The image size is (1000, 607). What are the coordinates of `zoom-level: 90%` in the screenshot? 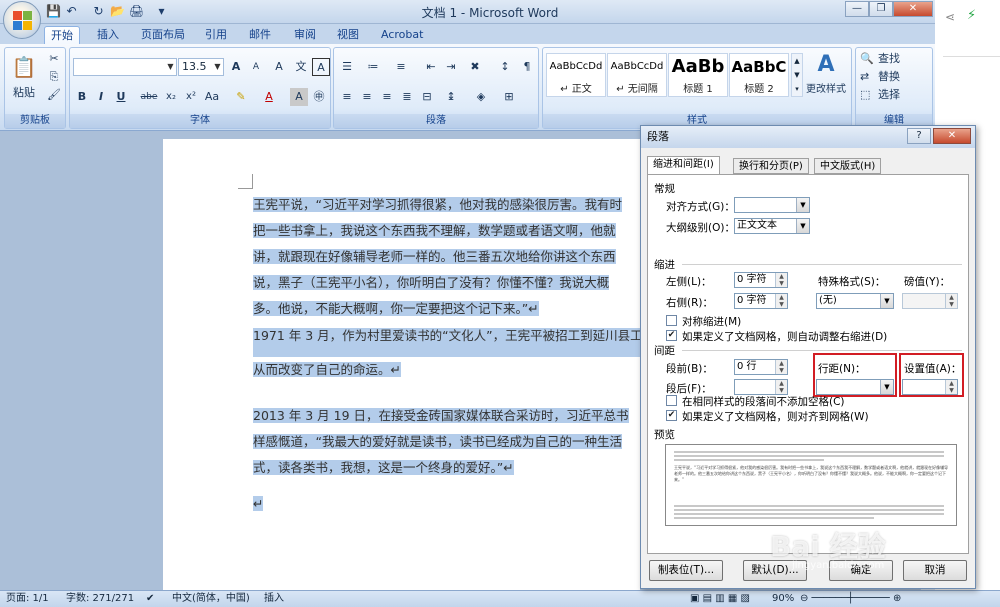 It's located at (783, 599).